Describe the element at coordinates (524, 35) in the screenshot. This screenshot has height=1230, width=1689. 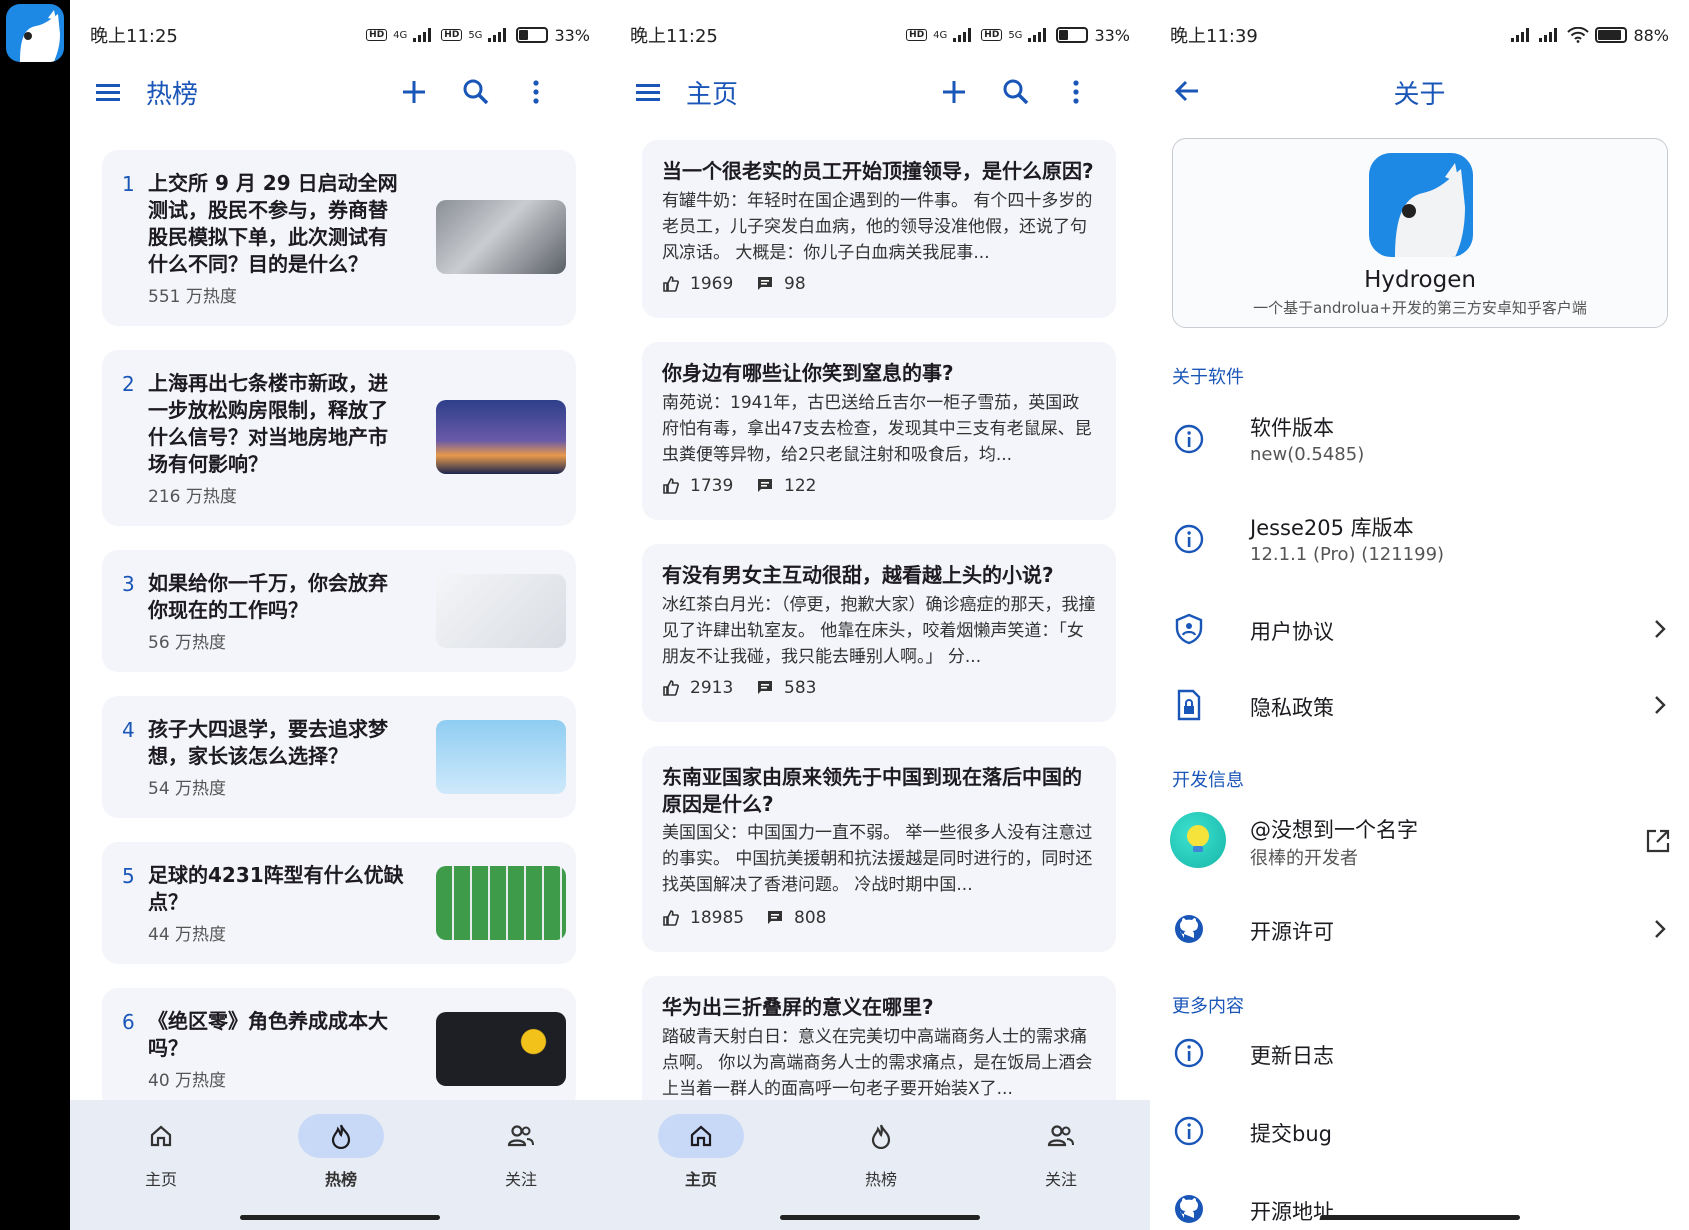
I see `battery-level` at that location.